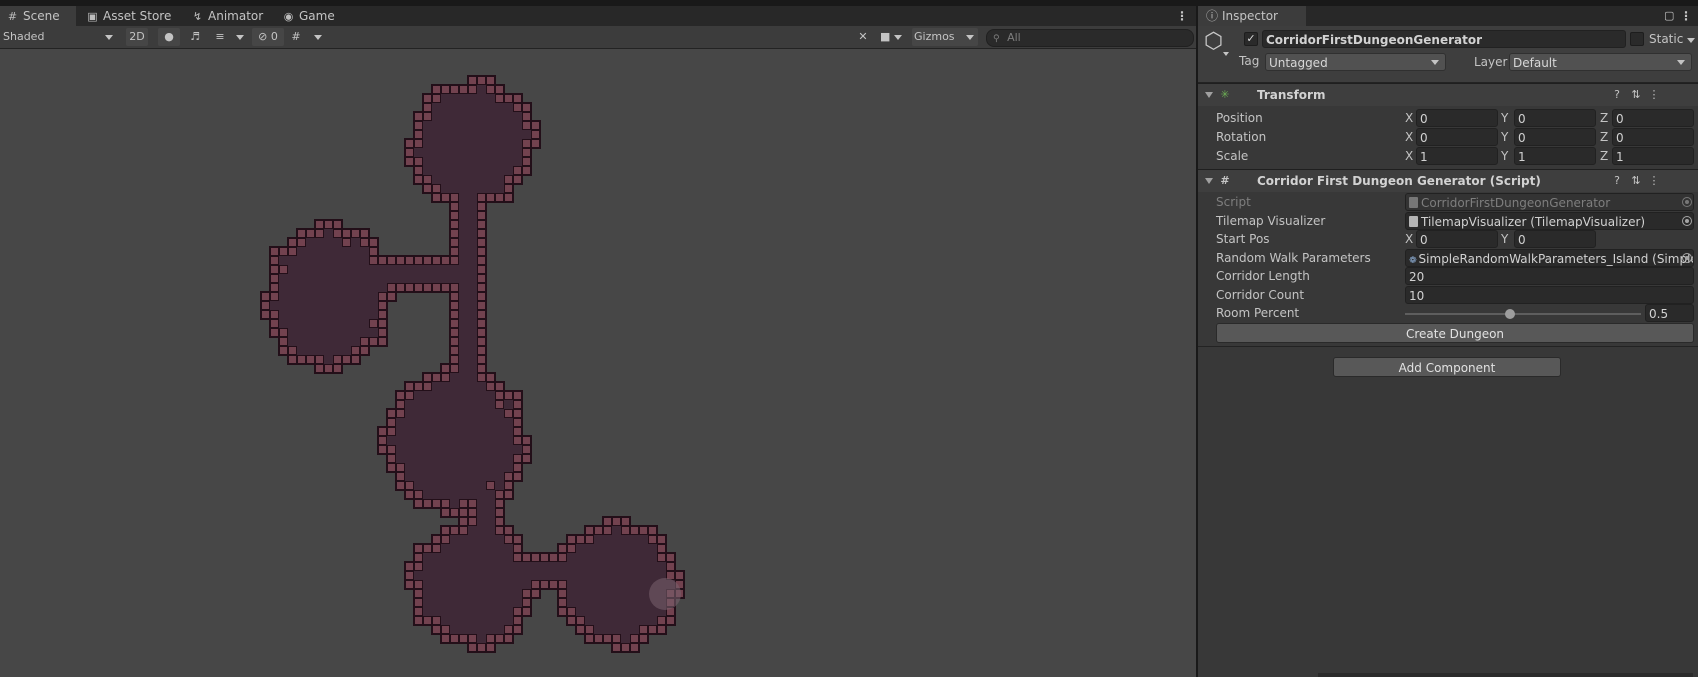  Describe the element at coordinates (1555, 156) in the screenshot. I see `scale-y-field: 1` at that location.